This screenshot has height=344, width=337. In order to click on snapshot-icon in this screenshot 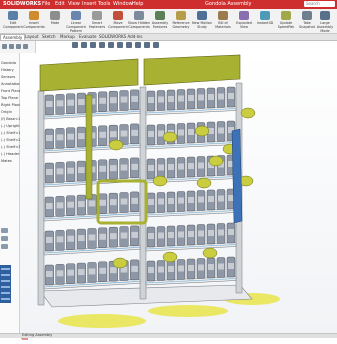, I will do `click(307, 15)`.